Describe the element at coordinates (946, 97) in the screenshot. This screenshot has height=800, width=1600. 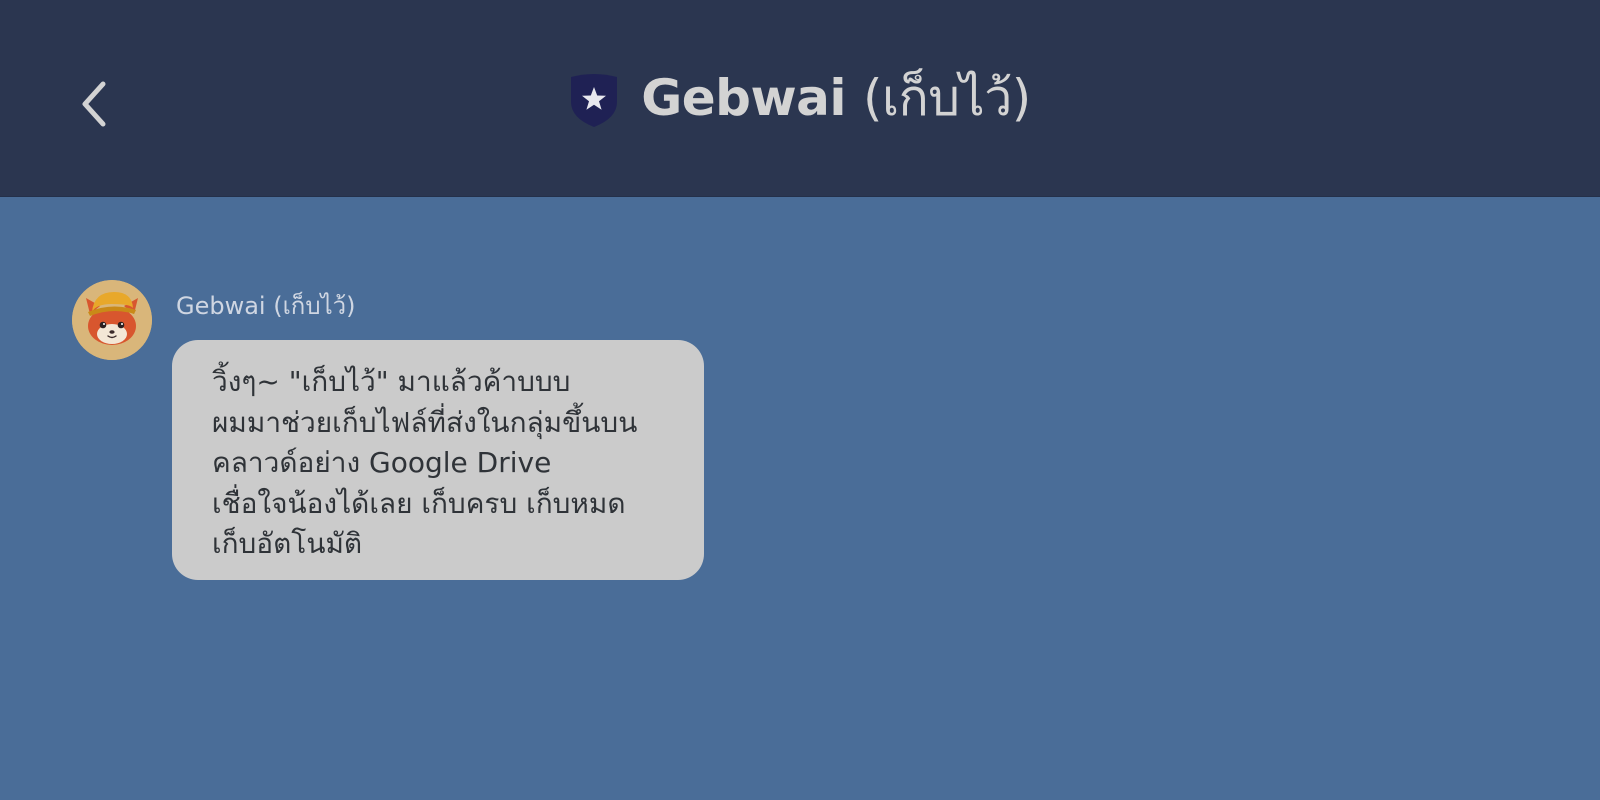
I see `chat-title-thai: (เก็บไว้)` at that location.